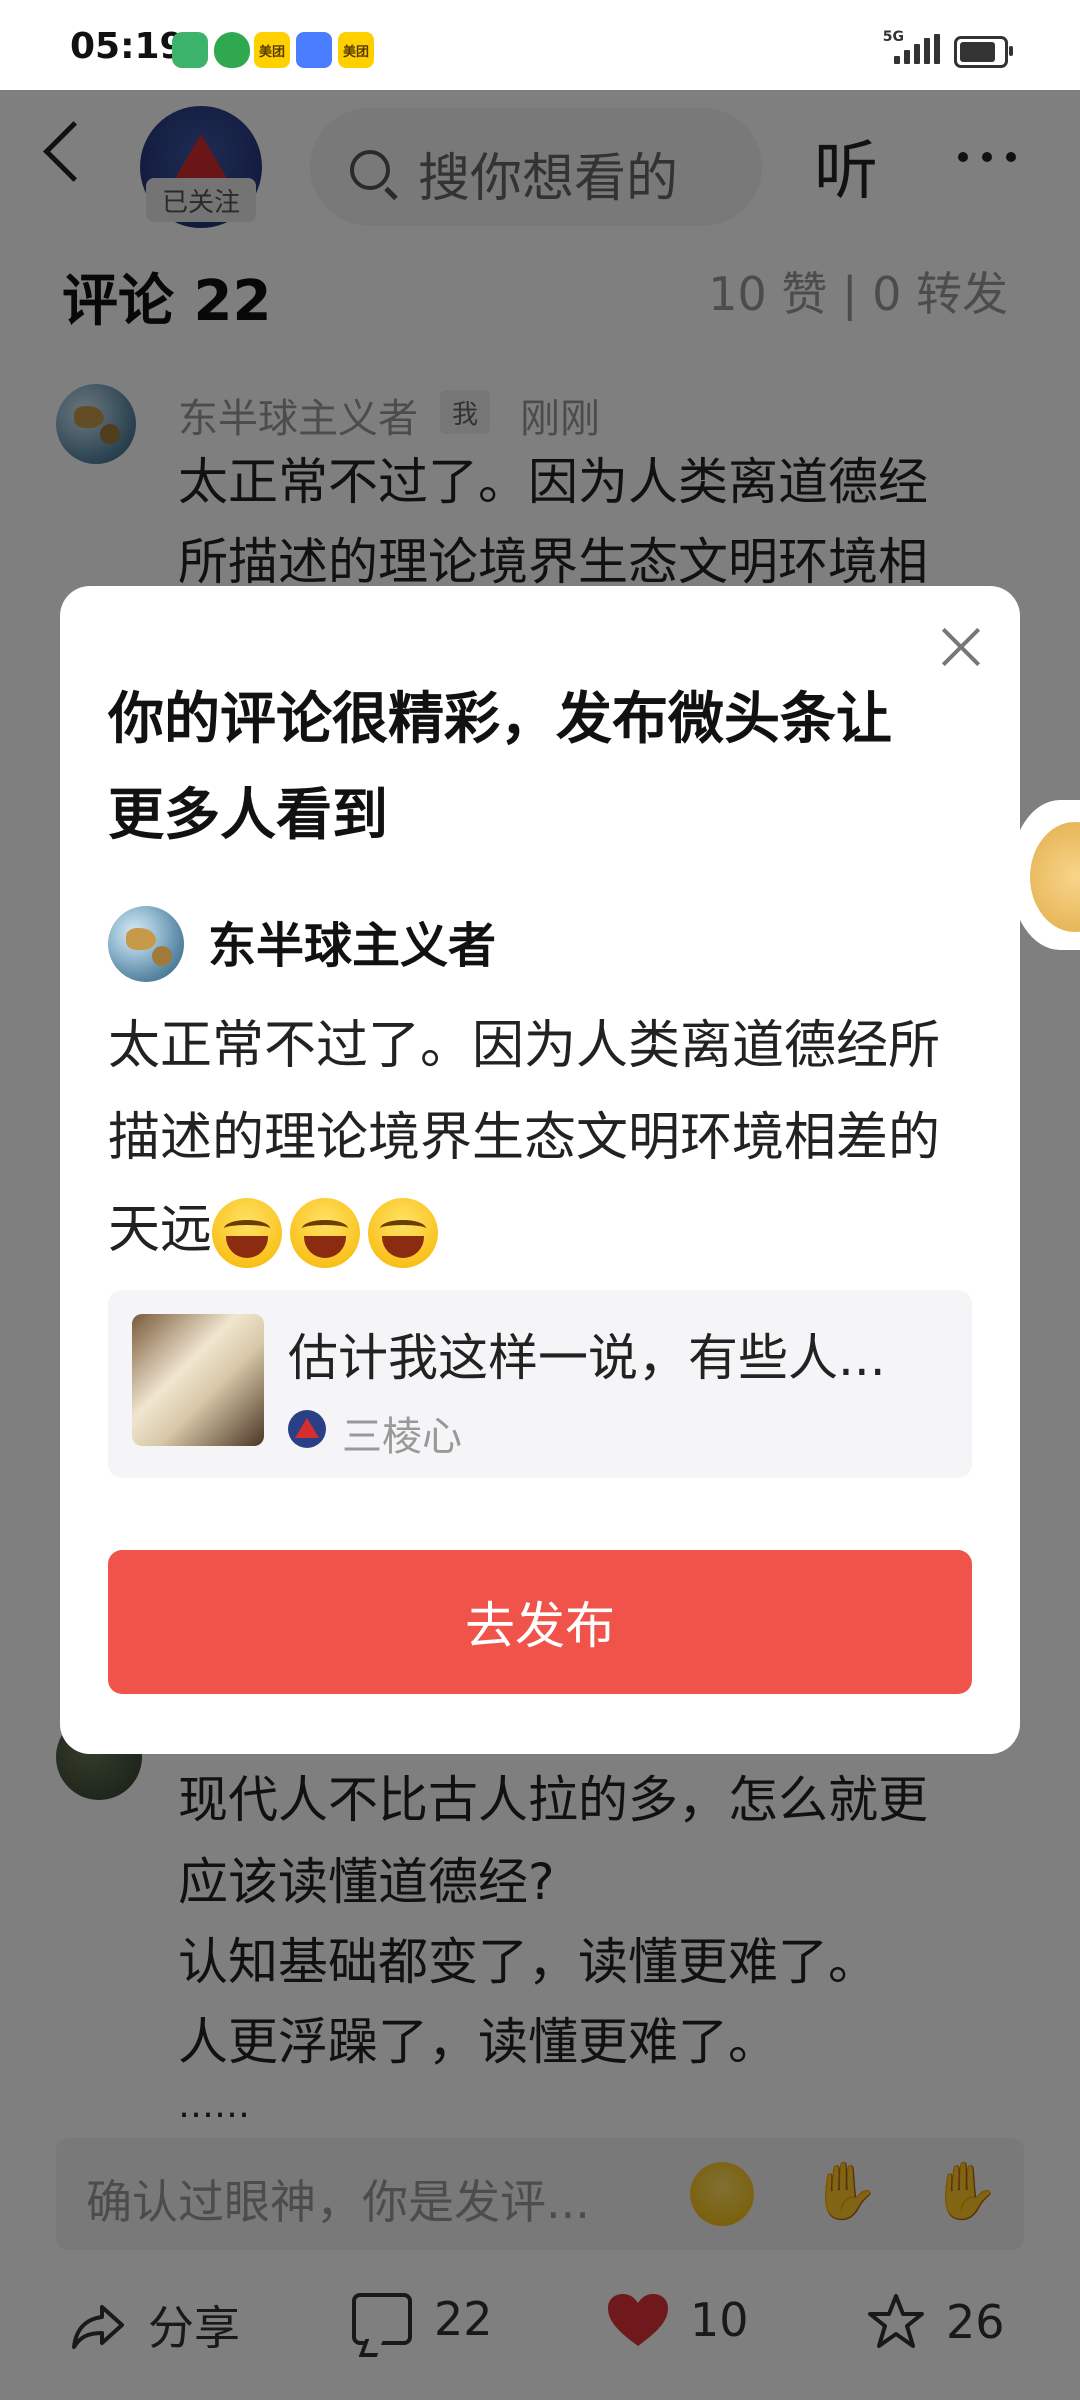 This screenshot has width=1080, height=2400. What do you see at coordinates (146, 944) in the screenshot?
I see `dialog-user-avatar` at bounding box center [146, 944].